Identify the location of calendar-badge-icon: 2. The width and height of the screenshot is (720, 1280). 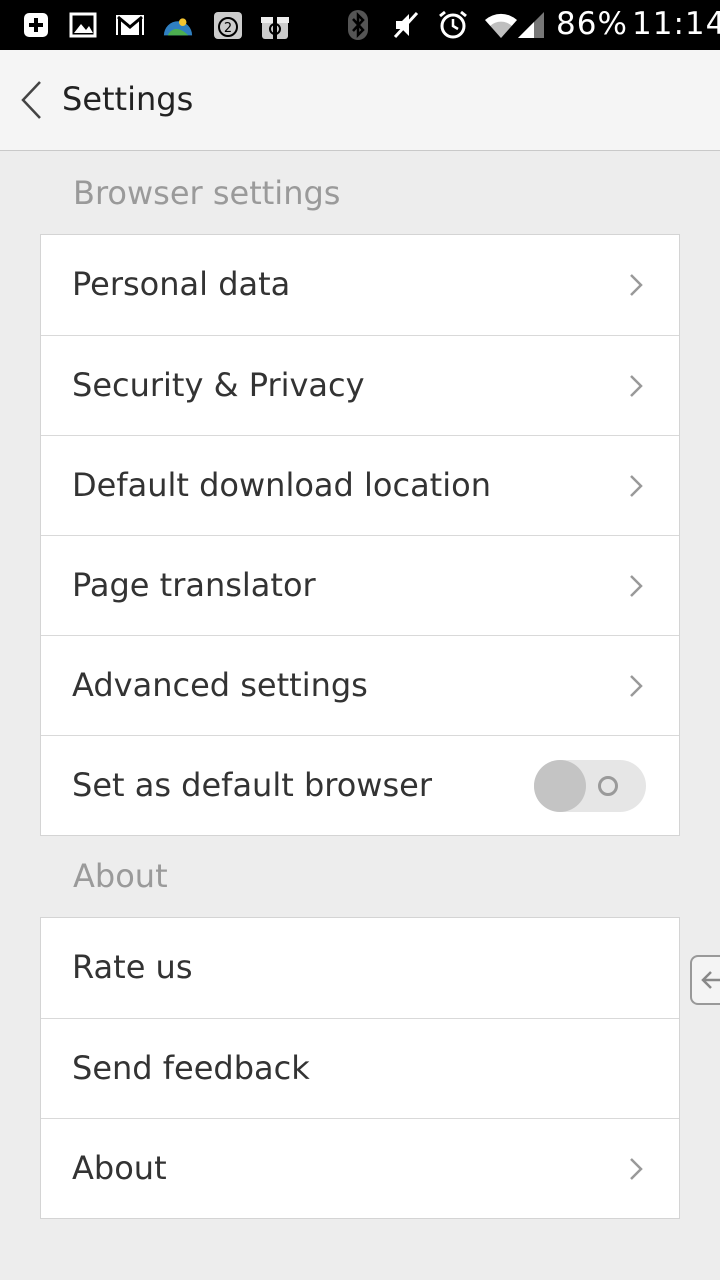
(228, 25).